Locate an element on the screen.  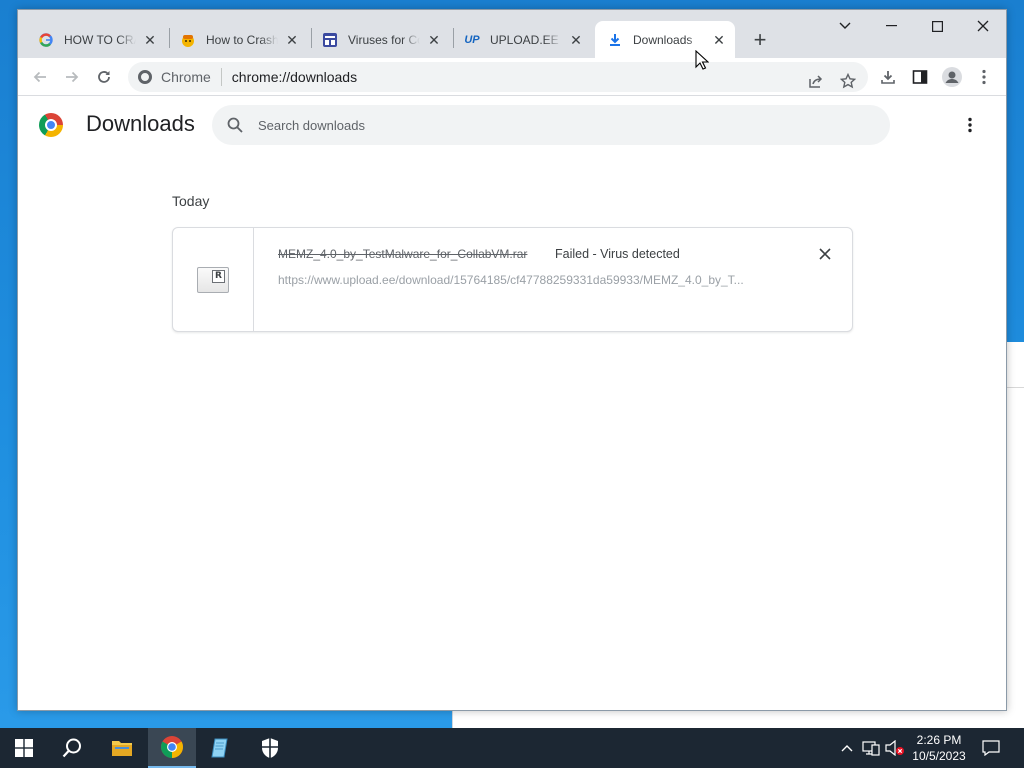
bookmark-button is located at coordinates (848, 81).